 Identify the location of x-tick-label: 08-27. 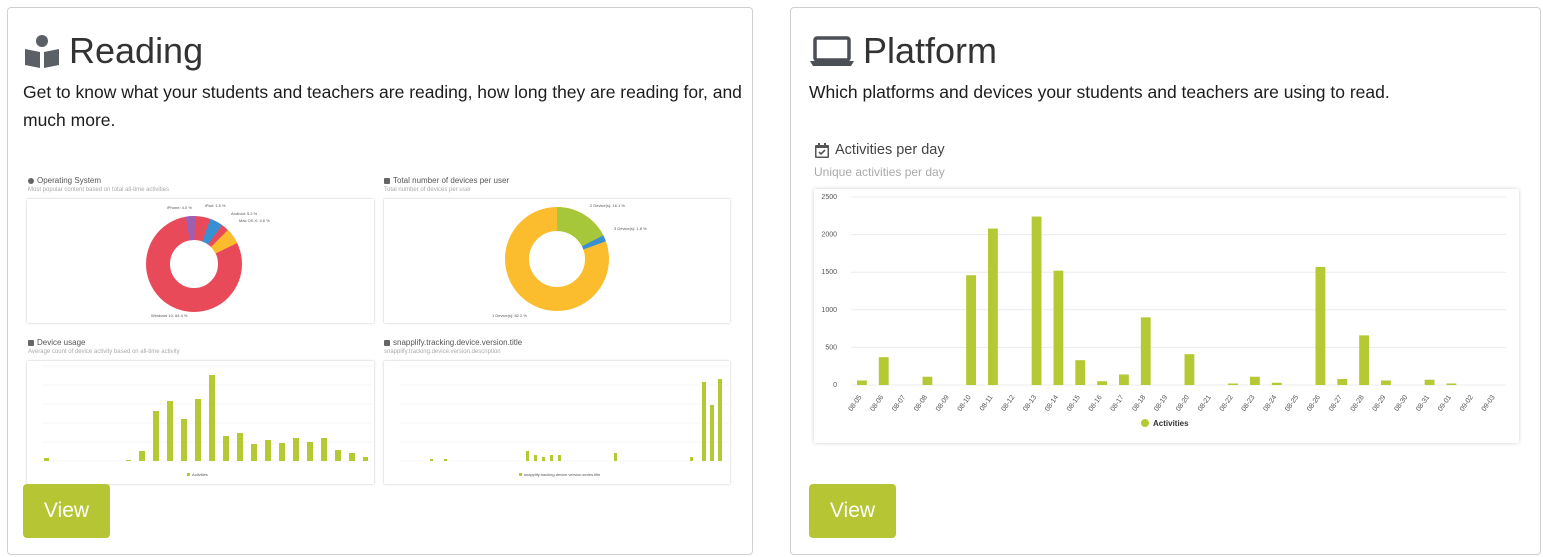
(1336, 403).